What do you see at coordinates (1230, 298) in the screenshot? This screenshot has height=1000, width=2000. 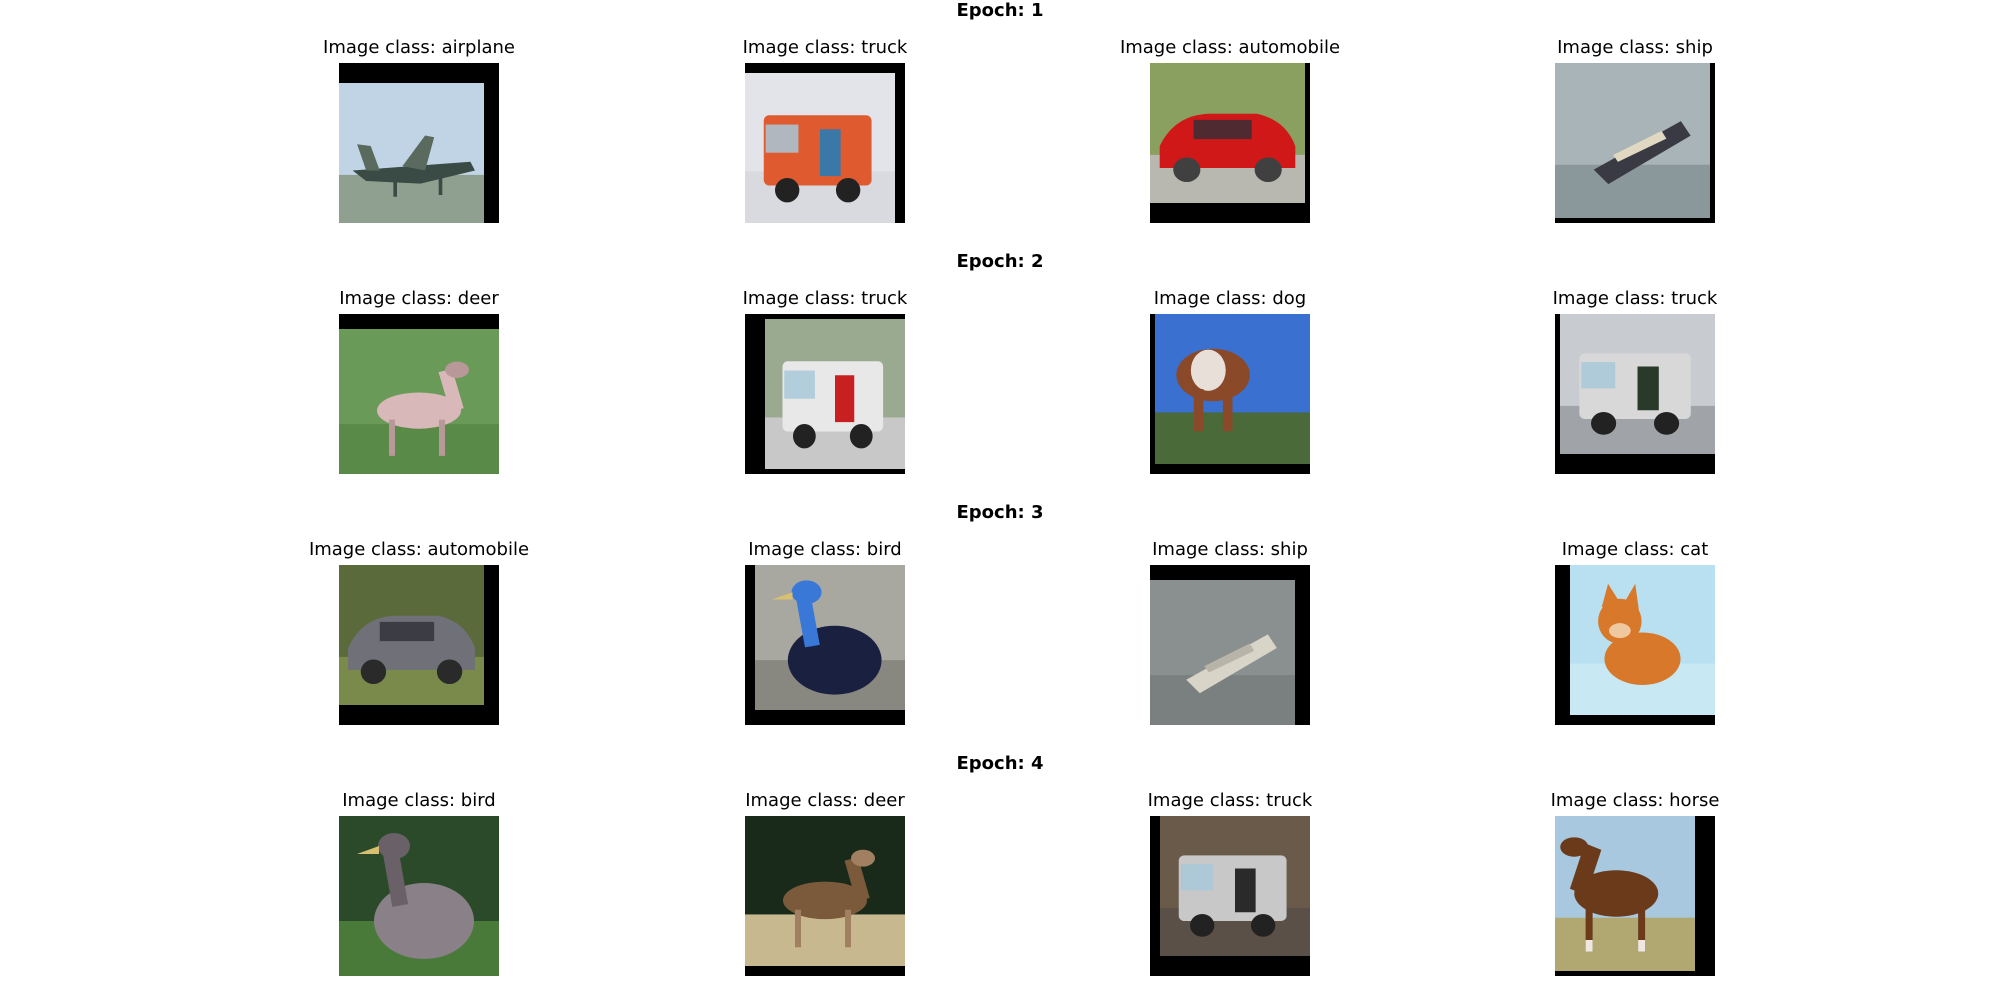 I see `image-title: Image class: dog` at bounding box center [1230, 298].